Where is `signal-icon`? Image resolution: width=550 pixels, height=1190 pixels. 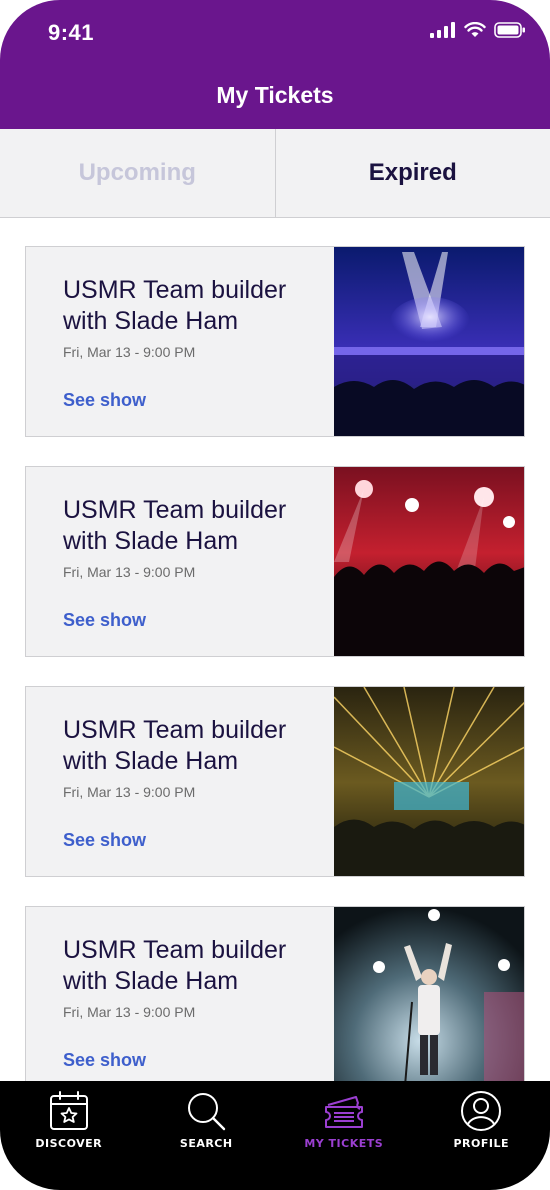
signal-icon is located at coordinates (442, 30).